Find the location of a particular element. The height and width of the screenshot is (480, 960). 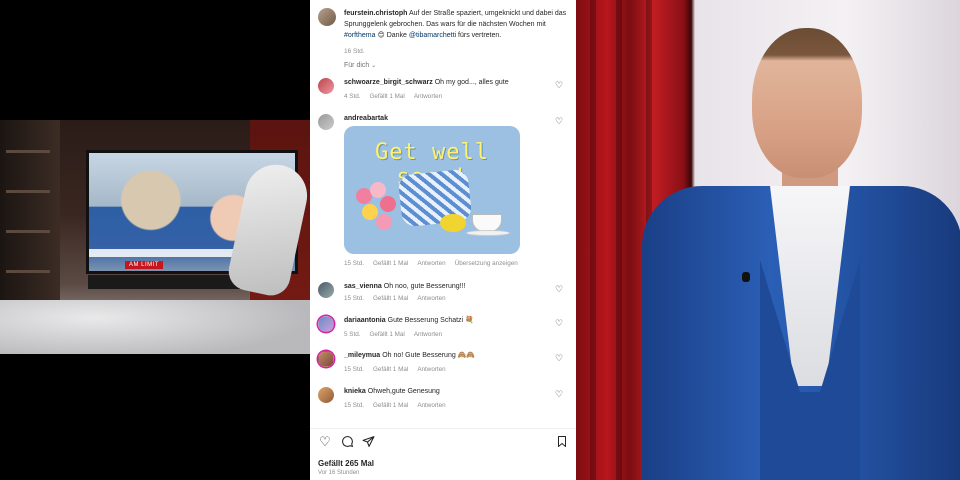

comment-text: andreabartak is located at coordinates (450, 119).